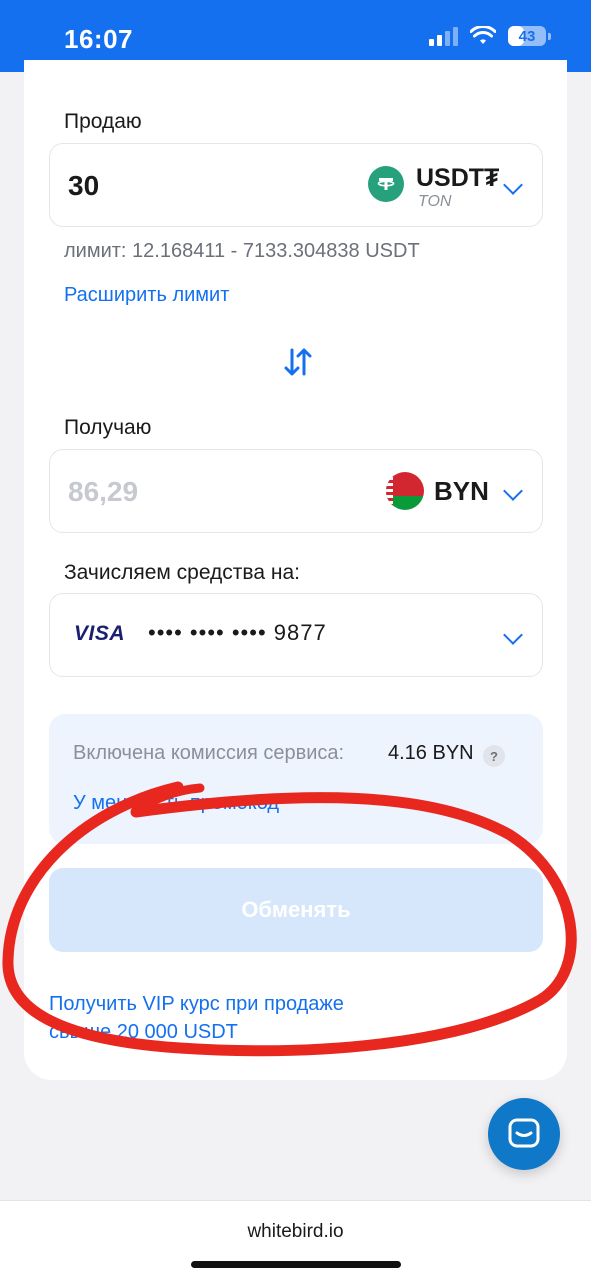  What do you see at coordinates (296, 910) in the screenshot?
I see `exchange-button: Обменять` at bounding box center [296, 910].